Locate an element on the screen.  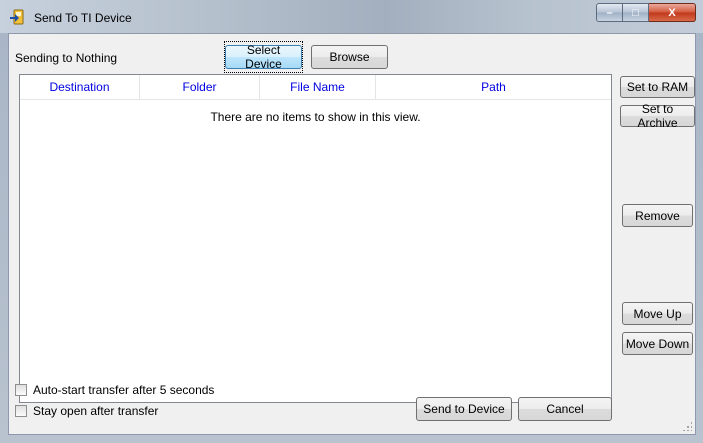
window-controls: – □ X is located at coordinates (646, 13).